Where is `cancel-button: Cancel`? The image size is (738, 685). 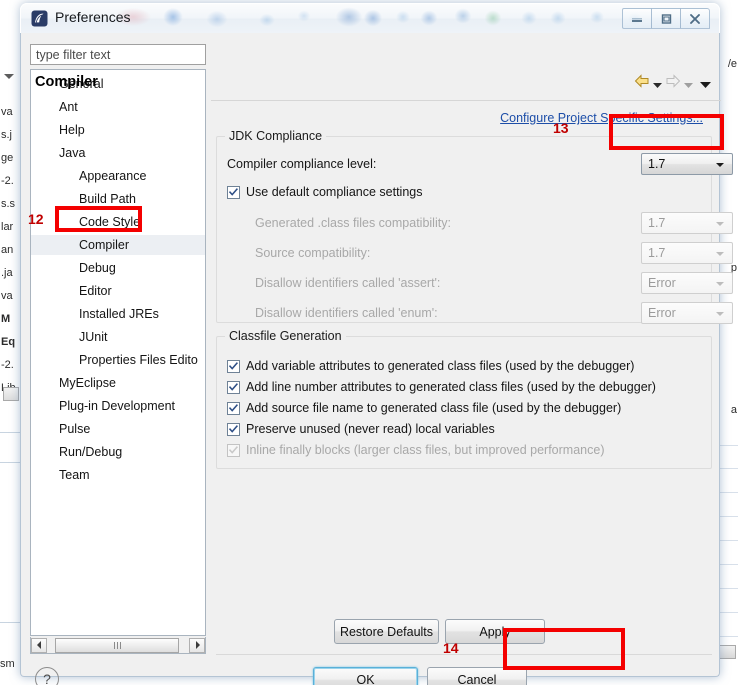
cancel-button: Cancel is located at coordinates (477, 676).